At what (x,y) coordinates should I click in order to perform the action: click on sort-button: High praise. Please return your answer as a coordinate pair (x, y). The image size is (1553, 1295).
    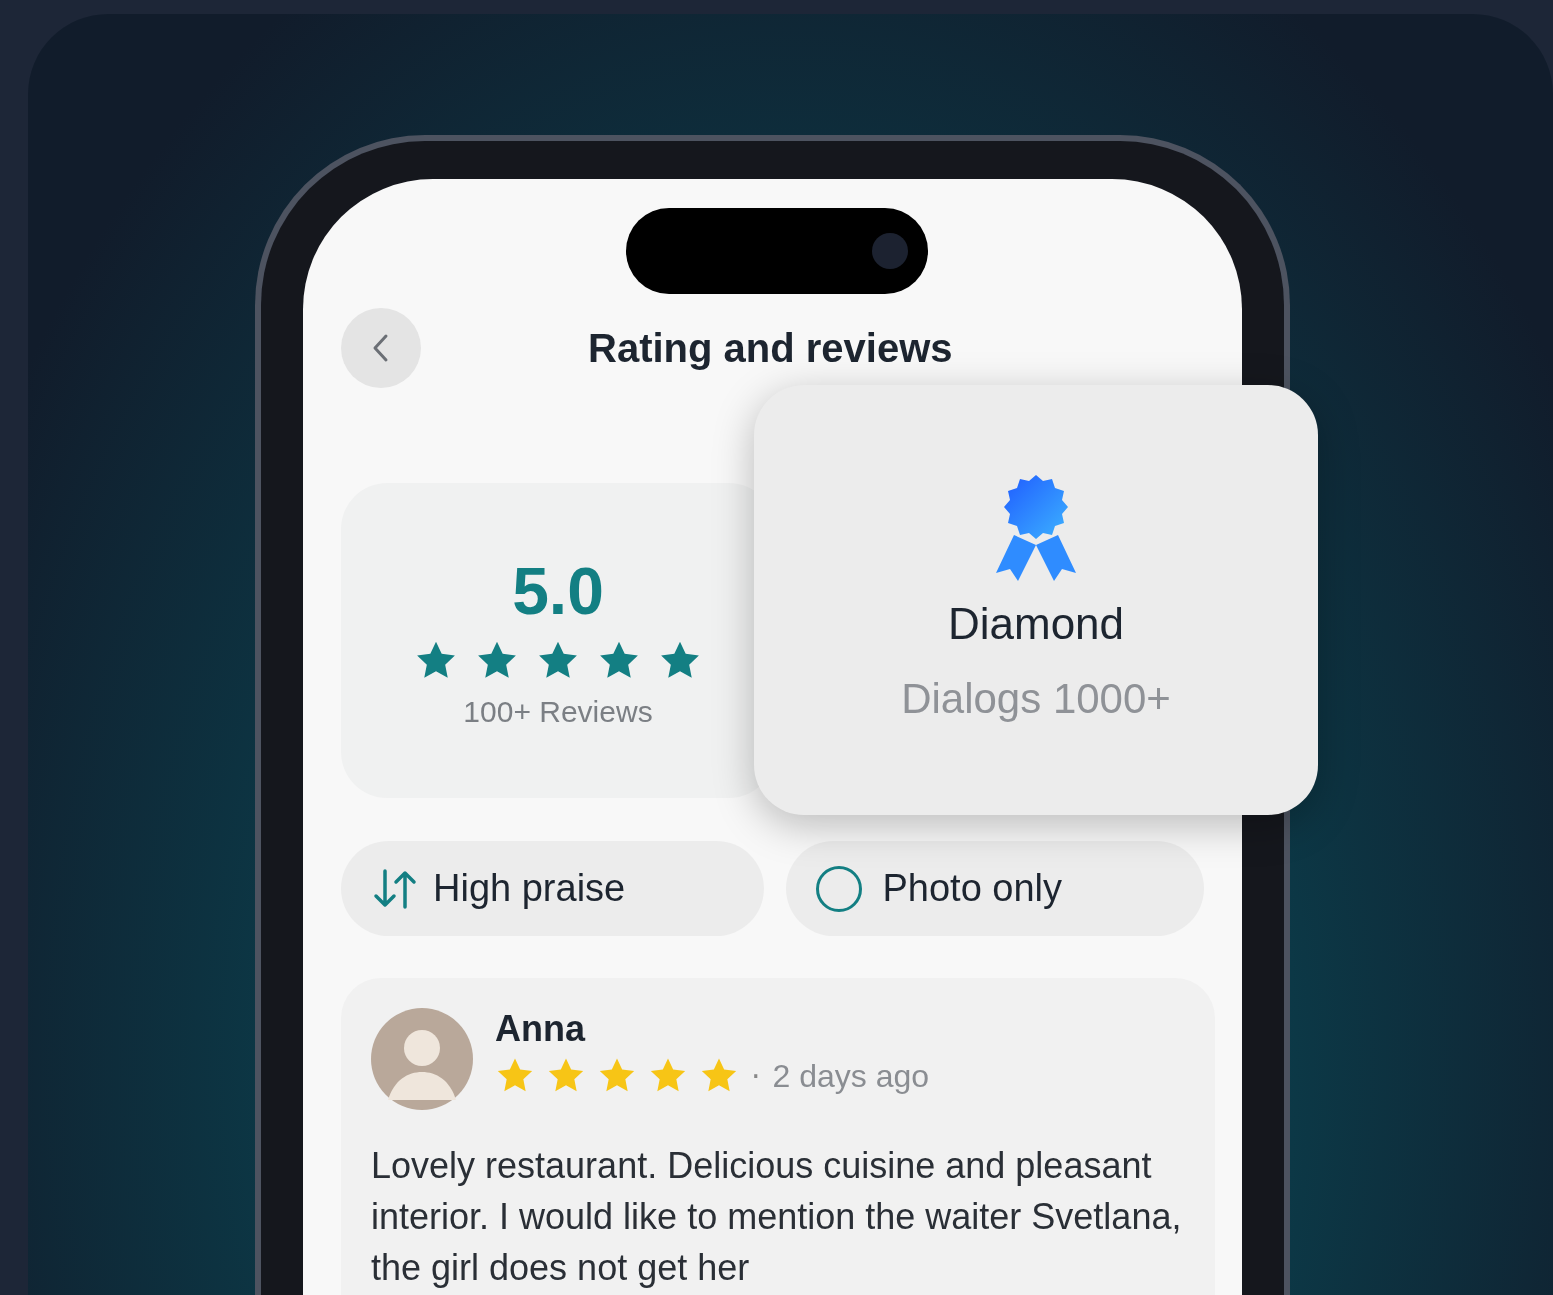
    Looking at the image, I should click on (553, 888).